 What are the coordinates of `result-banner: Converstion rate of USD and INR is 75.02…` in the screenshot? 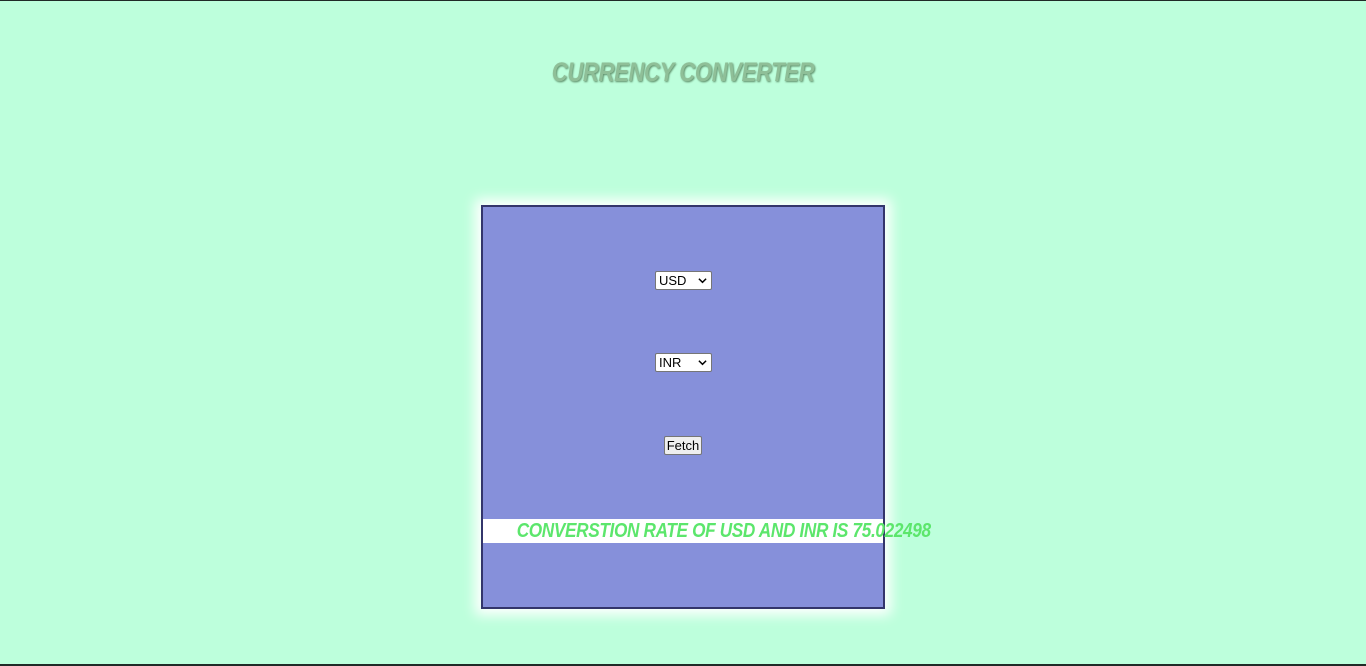 It's located at (707, 531).